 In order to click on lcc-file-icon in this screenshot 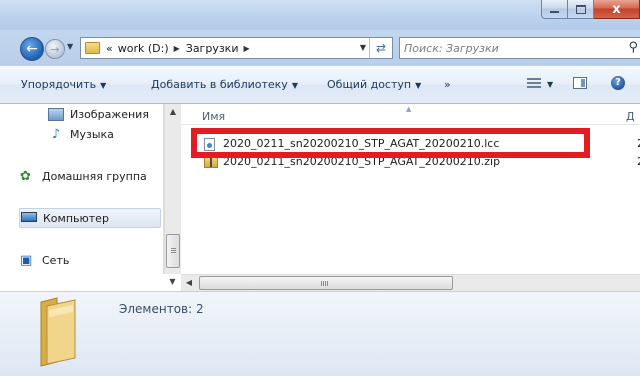, I will do `click(209, 144)`.